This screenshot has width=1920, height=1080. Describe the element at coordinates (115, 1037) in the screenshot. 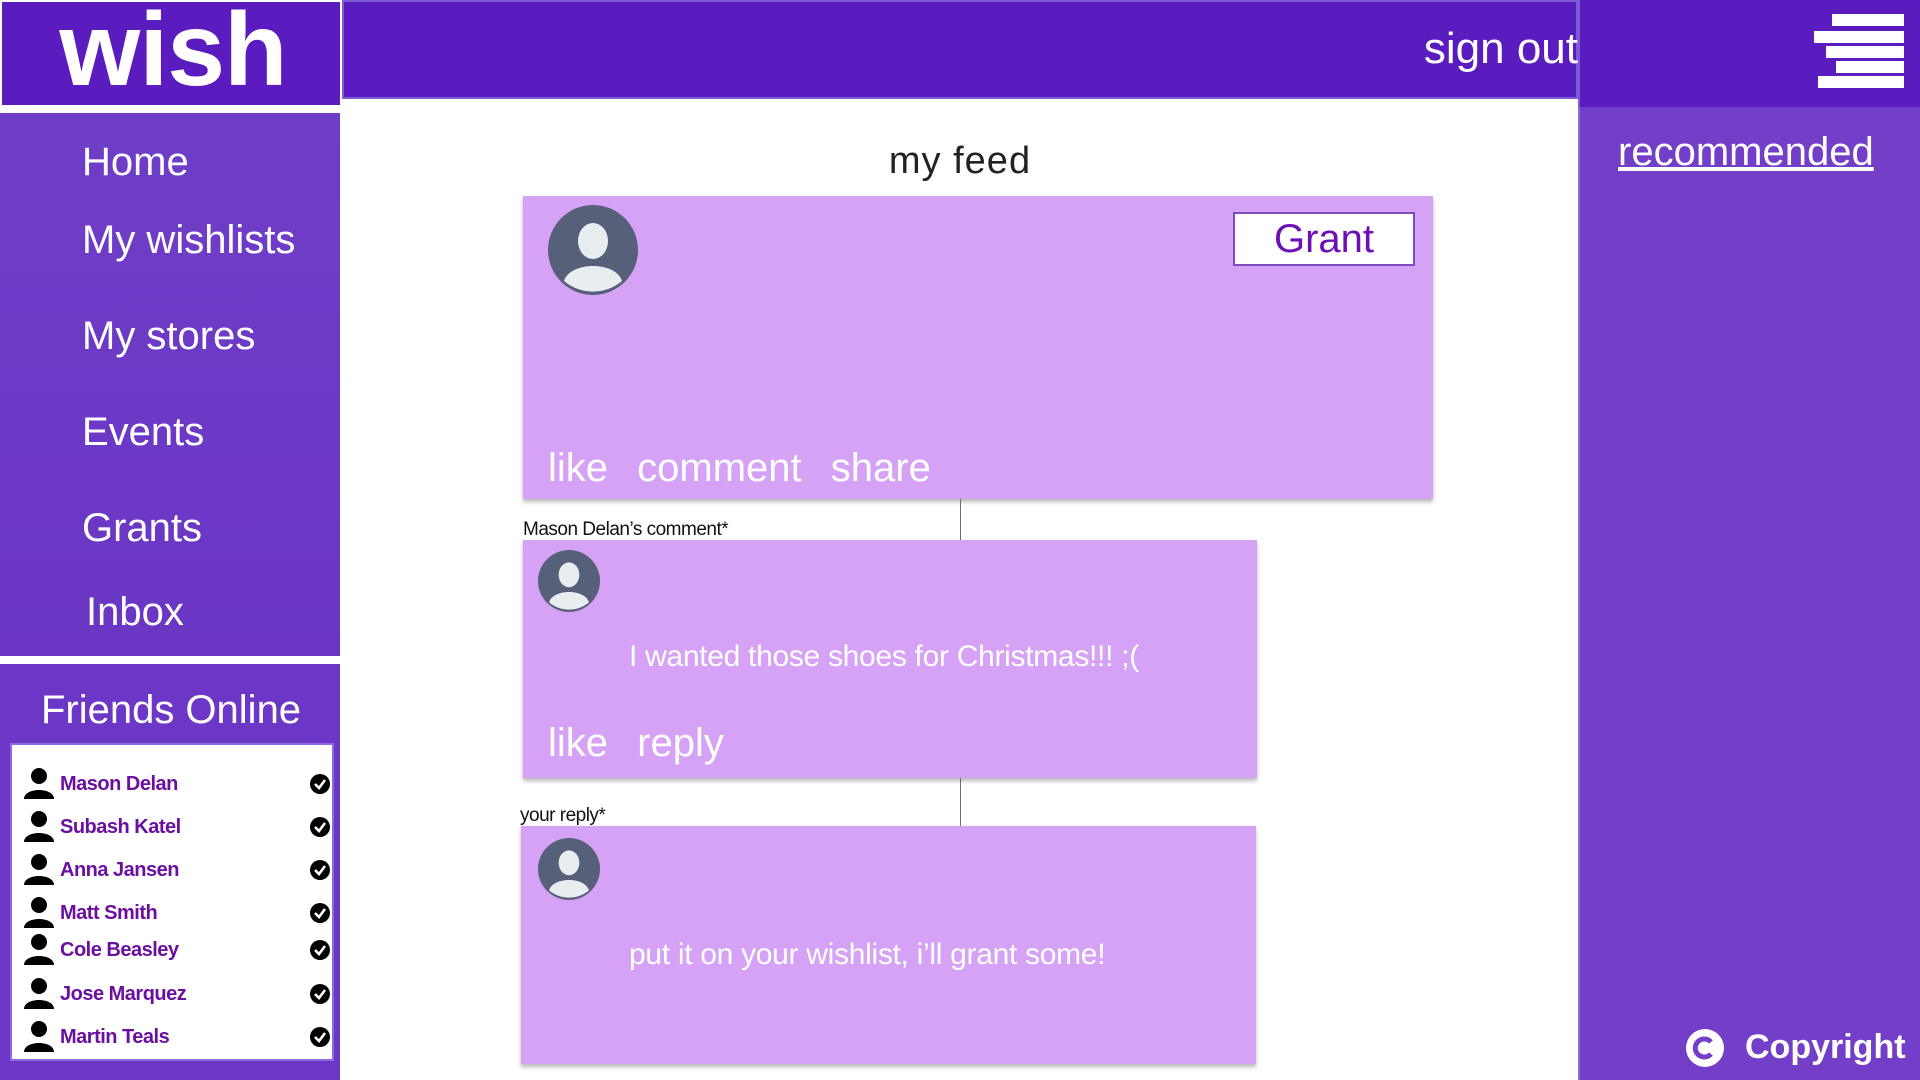

I see `friend-name: Martin Teals` at that location.